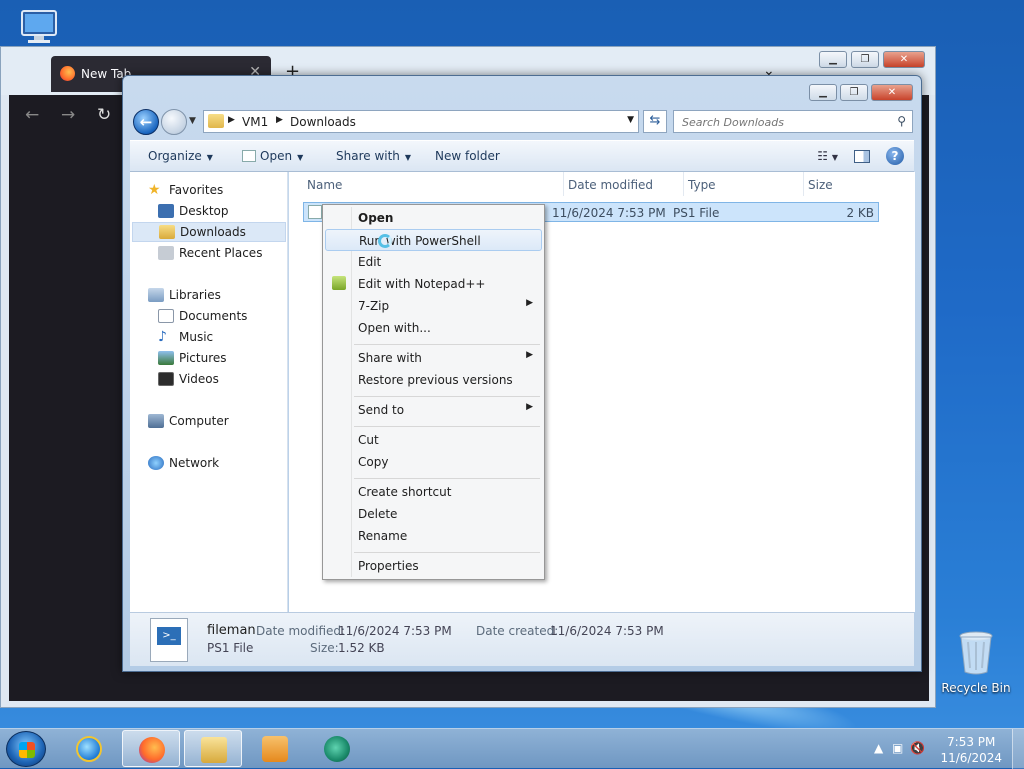 The image size is (1024, 769). Describe the element at coordinates (32, 115) in the screenshot. I see `back-icon: ←` at that location.